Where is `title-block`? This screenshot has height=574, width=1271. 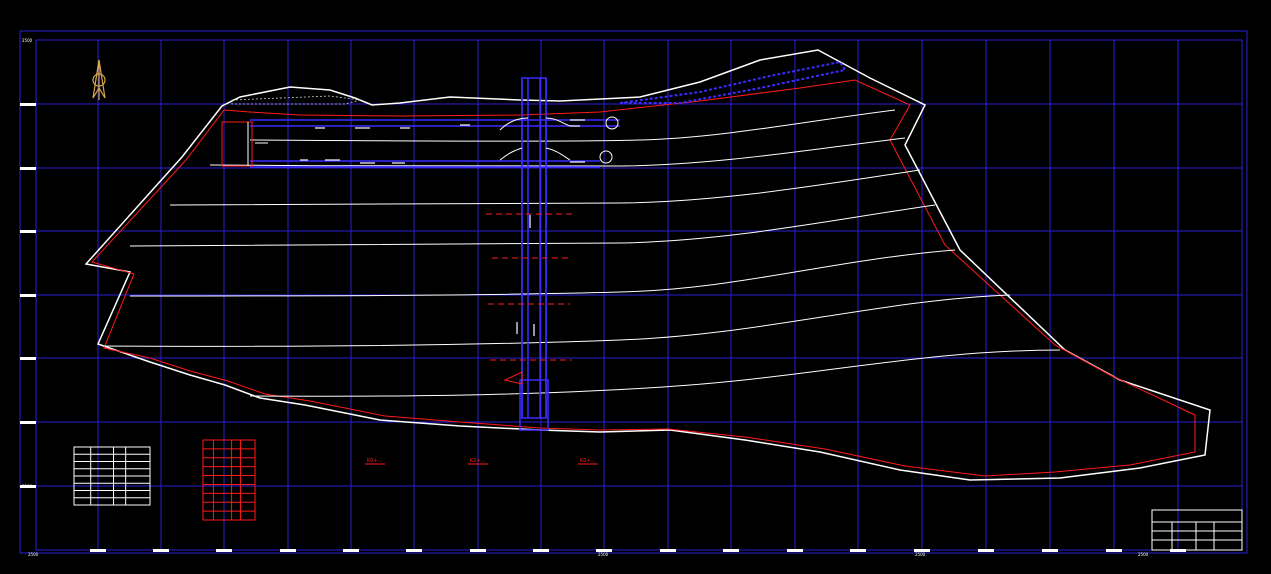 title-block is located at coordinates (1197, 530).